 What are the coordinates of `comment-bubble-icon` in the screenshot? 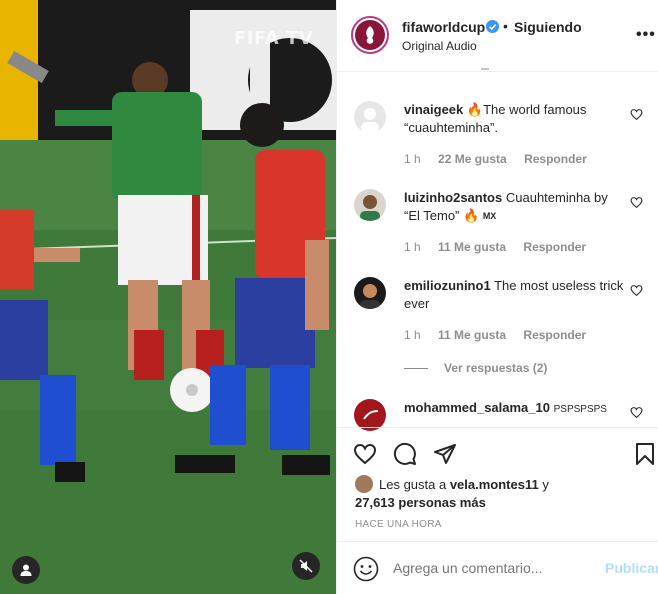 It's located at (405, 454).